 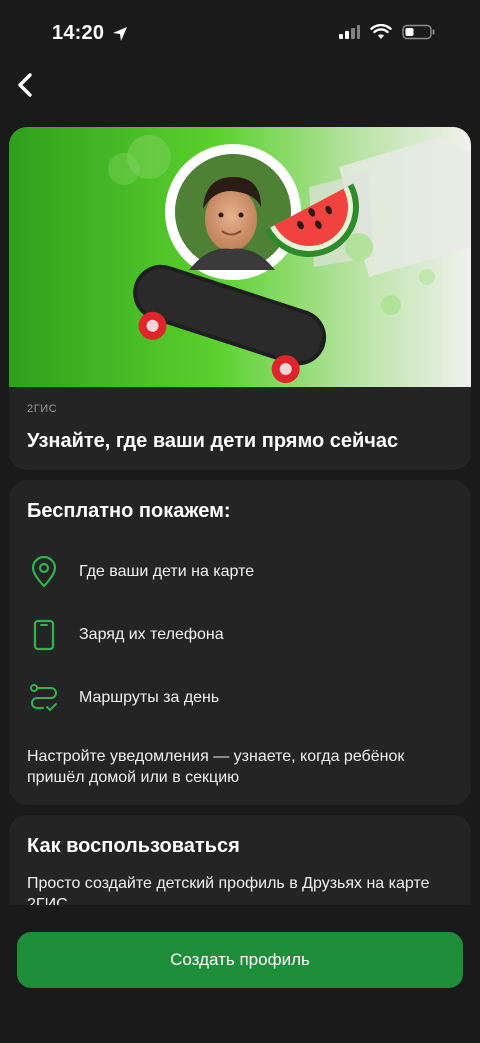 I want to click on feature-label: Заряд их телефона, so click(x=151, y=634).